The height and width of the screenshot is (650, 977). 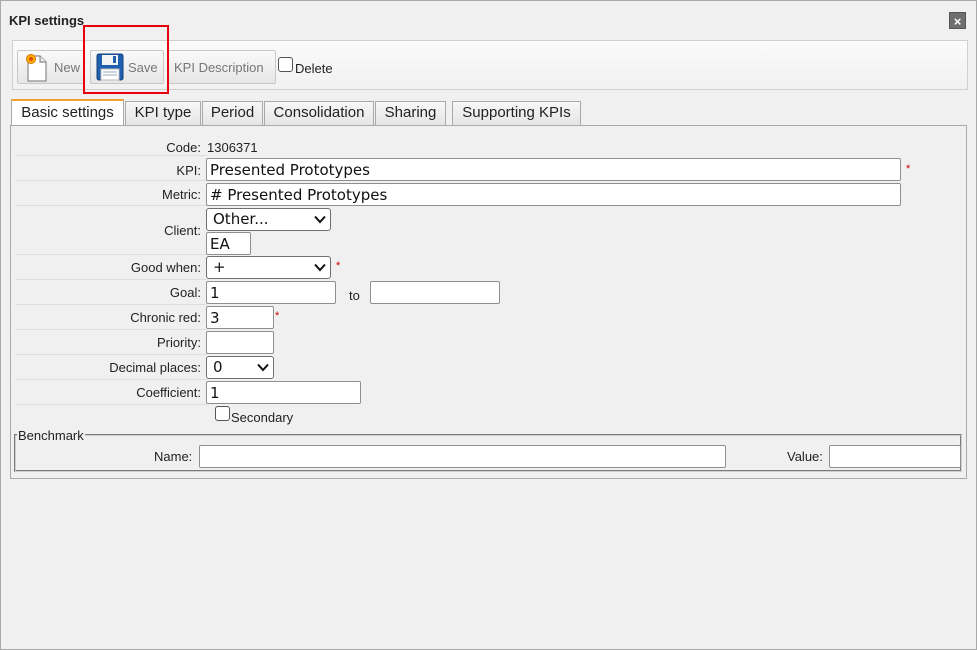 What do you see at coordinates (188, 170) in the screenshot?
I see `kpi-label: KPI:` at bounding box center [188, 170].